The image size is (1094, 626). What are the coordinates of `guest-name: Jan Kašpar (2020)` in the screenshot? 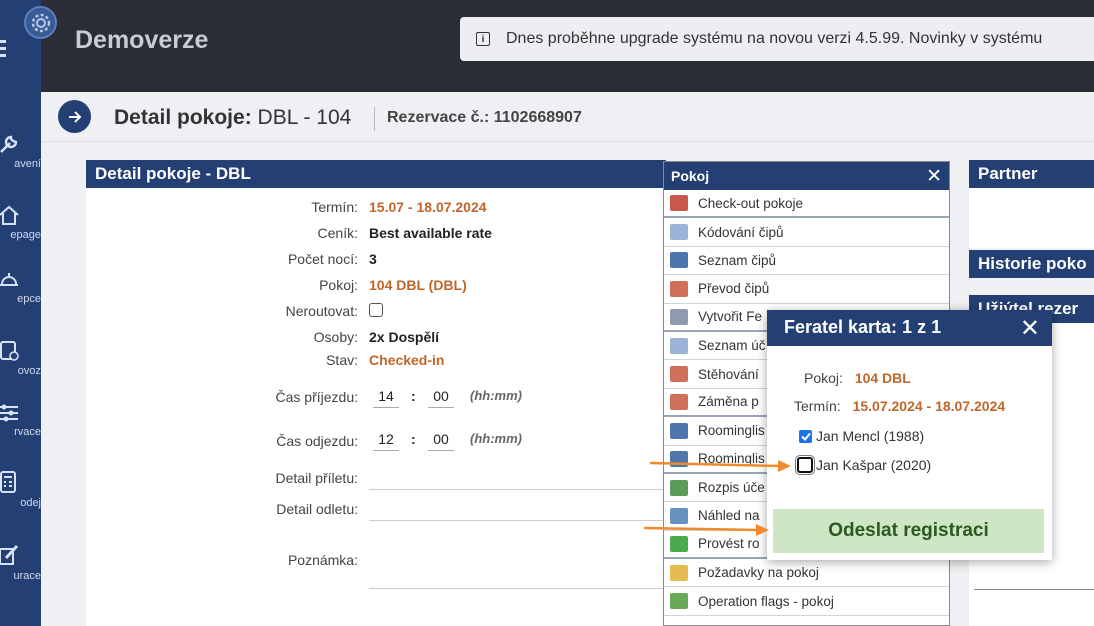 It's located at (874, 465).